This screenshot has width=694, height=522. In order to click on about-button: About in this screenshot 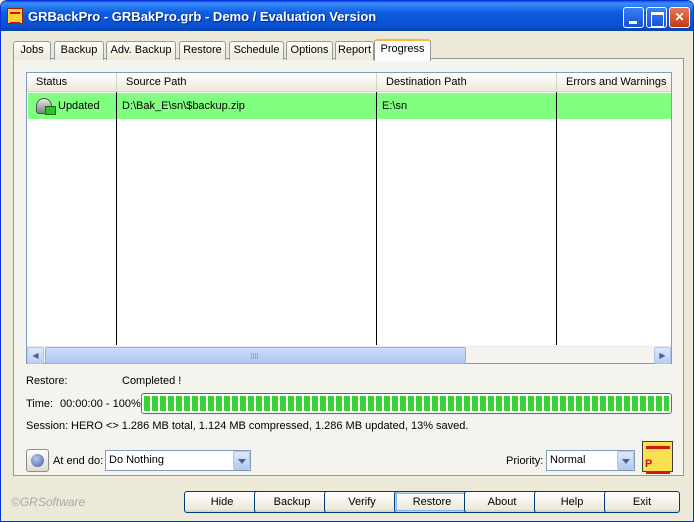, I will do `click(502, 502)`.